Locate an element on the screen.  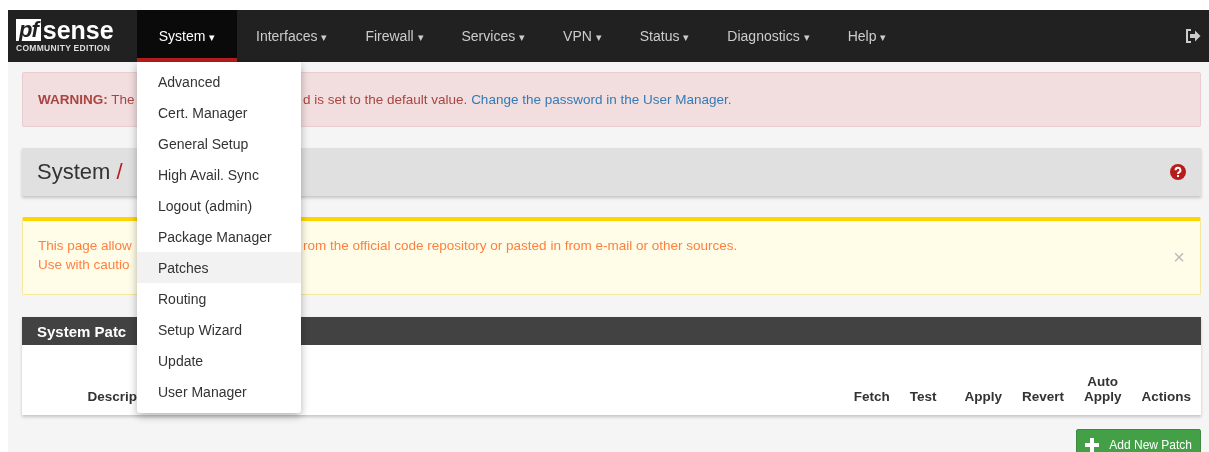
info-text: Use with cautio is located at coordinates (84, 264).